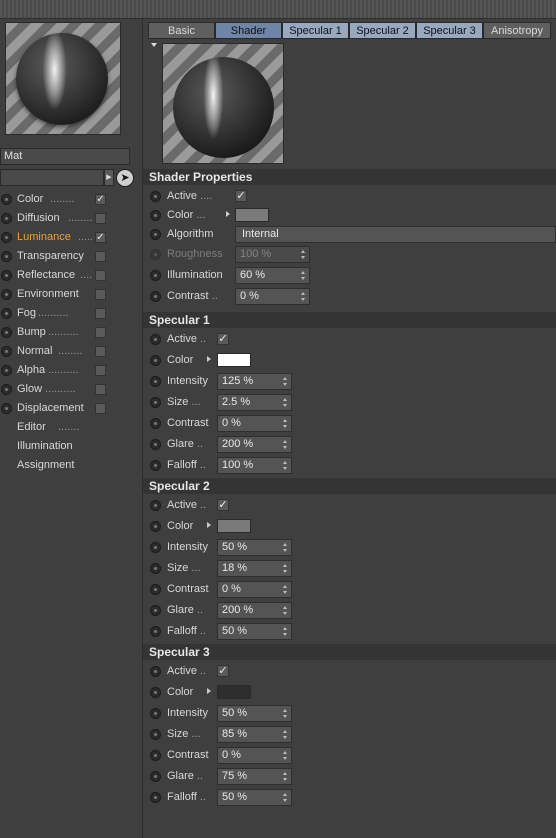 This screenshot has height=838, width=556. Describe the element at coordinates (254, 444) in the screenshot. I see `specular-glare-field: 200 %` at that location.